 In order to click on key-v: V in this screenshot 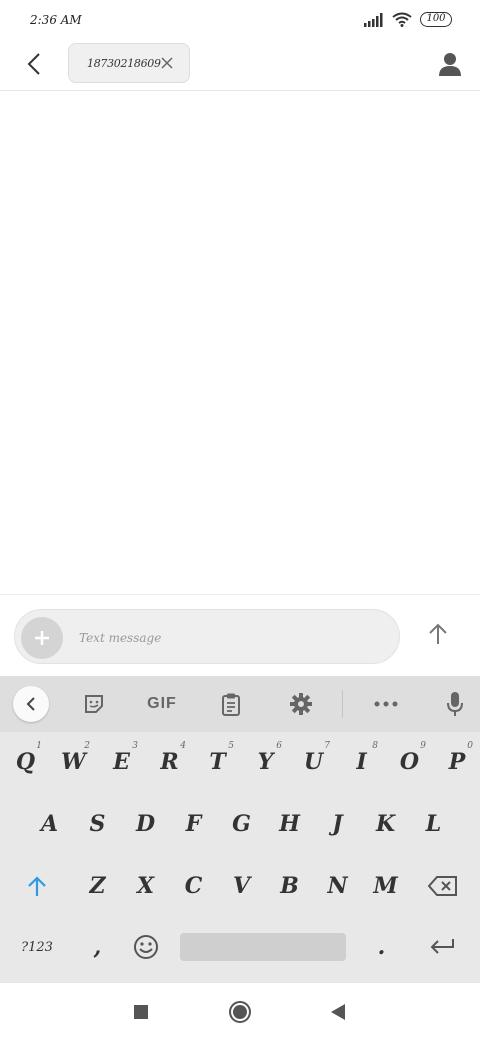, I will do `click(241, 886)`.